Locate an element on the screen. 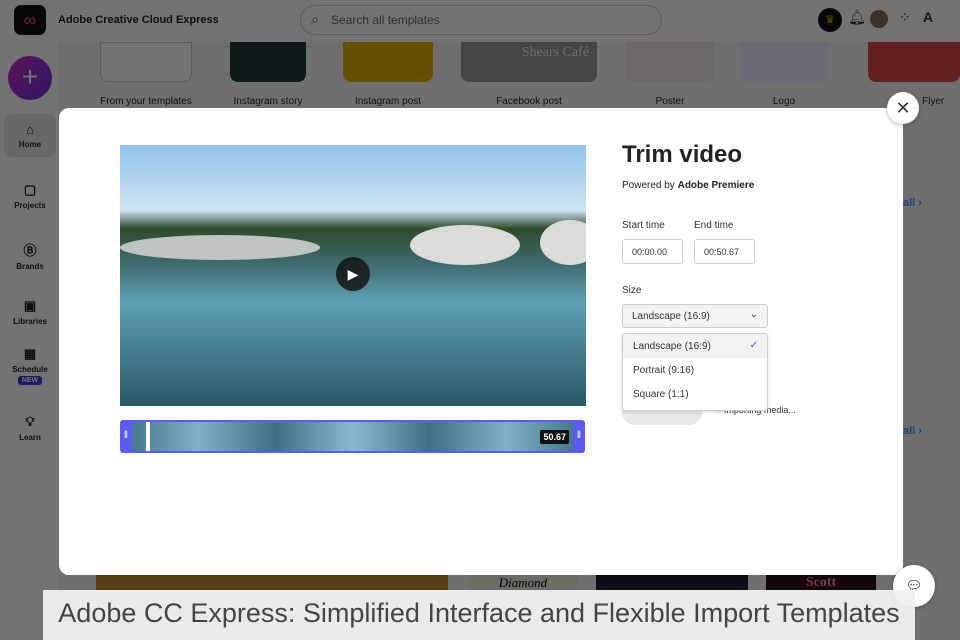 The image size is (960, 640). sidebar-item-brands: Ⓑ Brands is located at coordinates (30, 255).